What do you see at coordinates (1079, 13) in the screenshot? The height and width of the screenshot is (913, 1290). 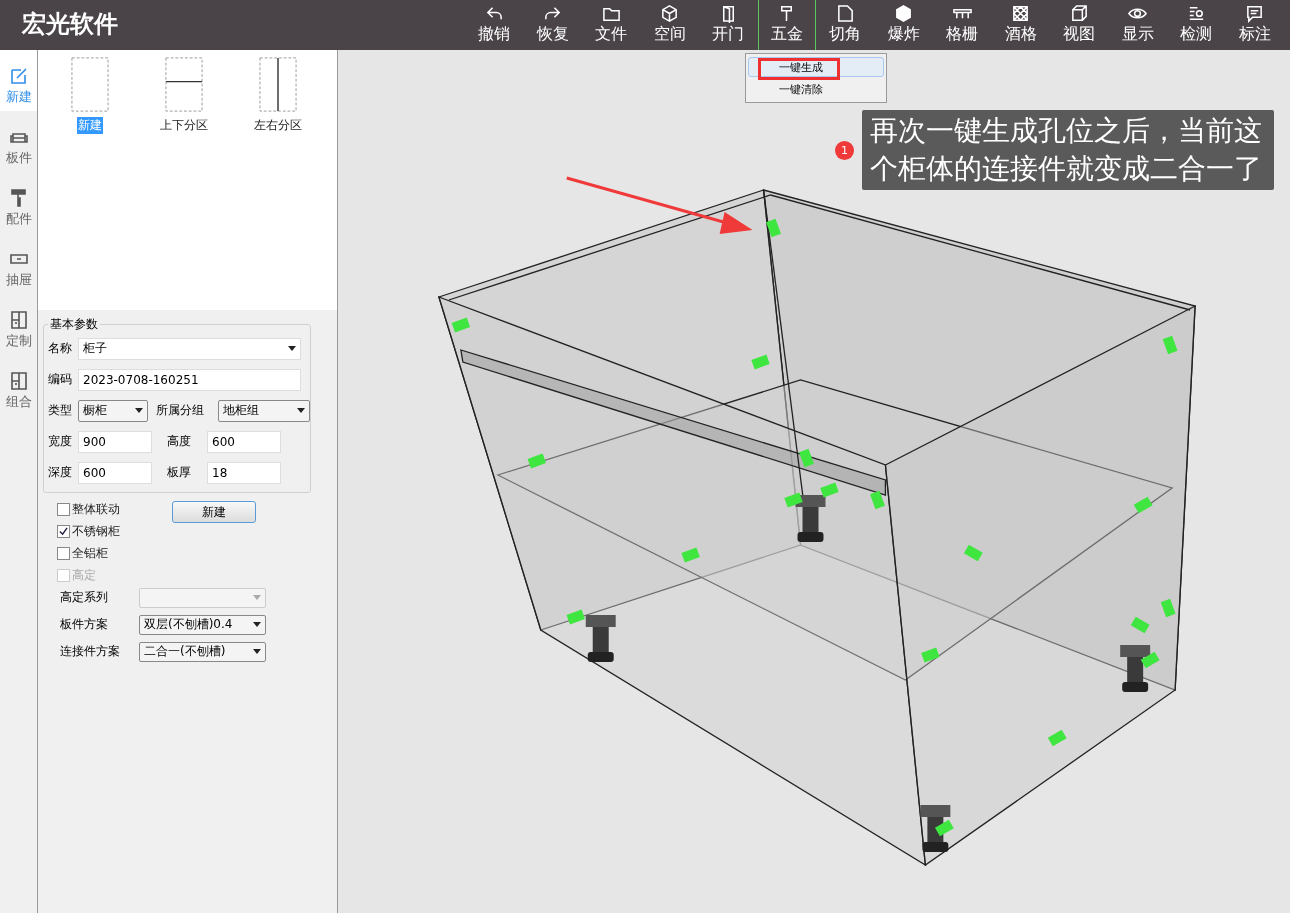 I see `wireframe-cube-icon` at bounding box center [1079, 13].